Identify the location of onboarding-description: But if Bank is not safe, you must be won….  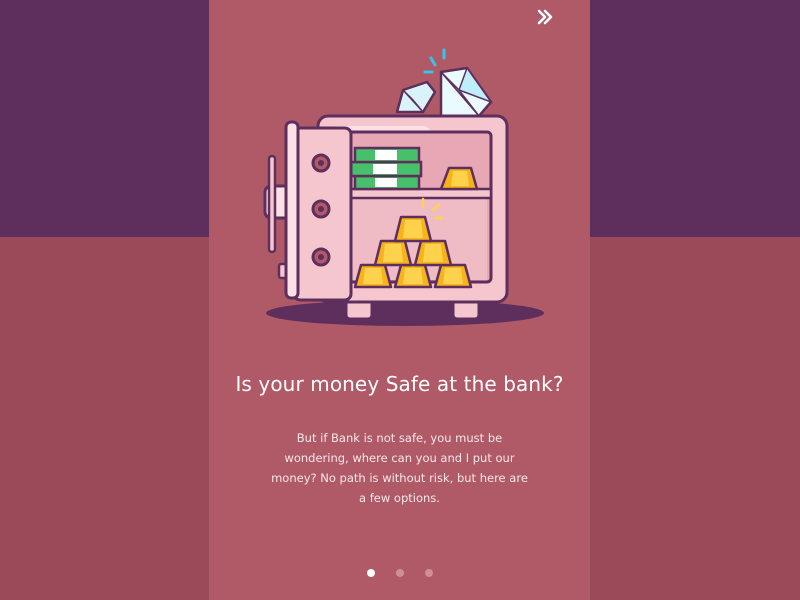
(399, 468).